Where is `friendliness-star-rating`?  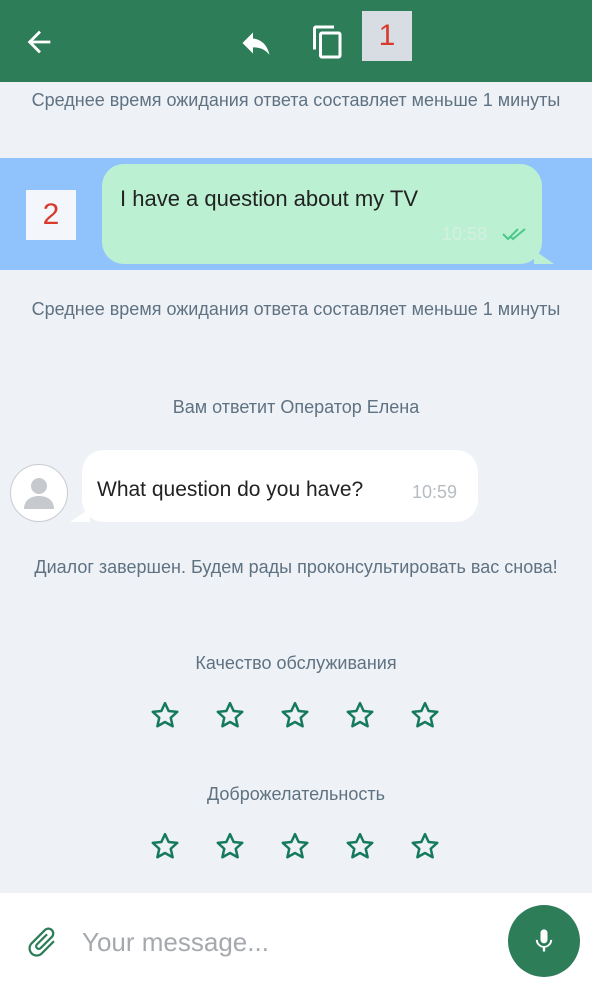 friendliness-star-rating is located at coordinates (295, 851).